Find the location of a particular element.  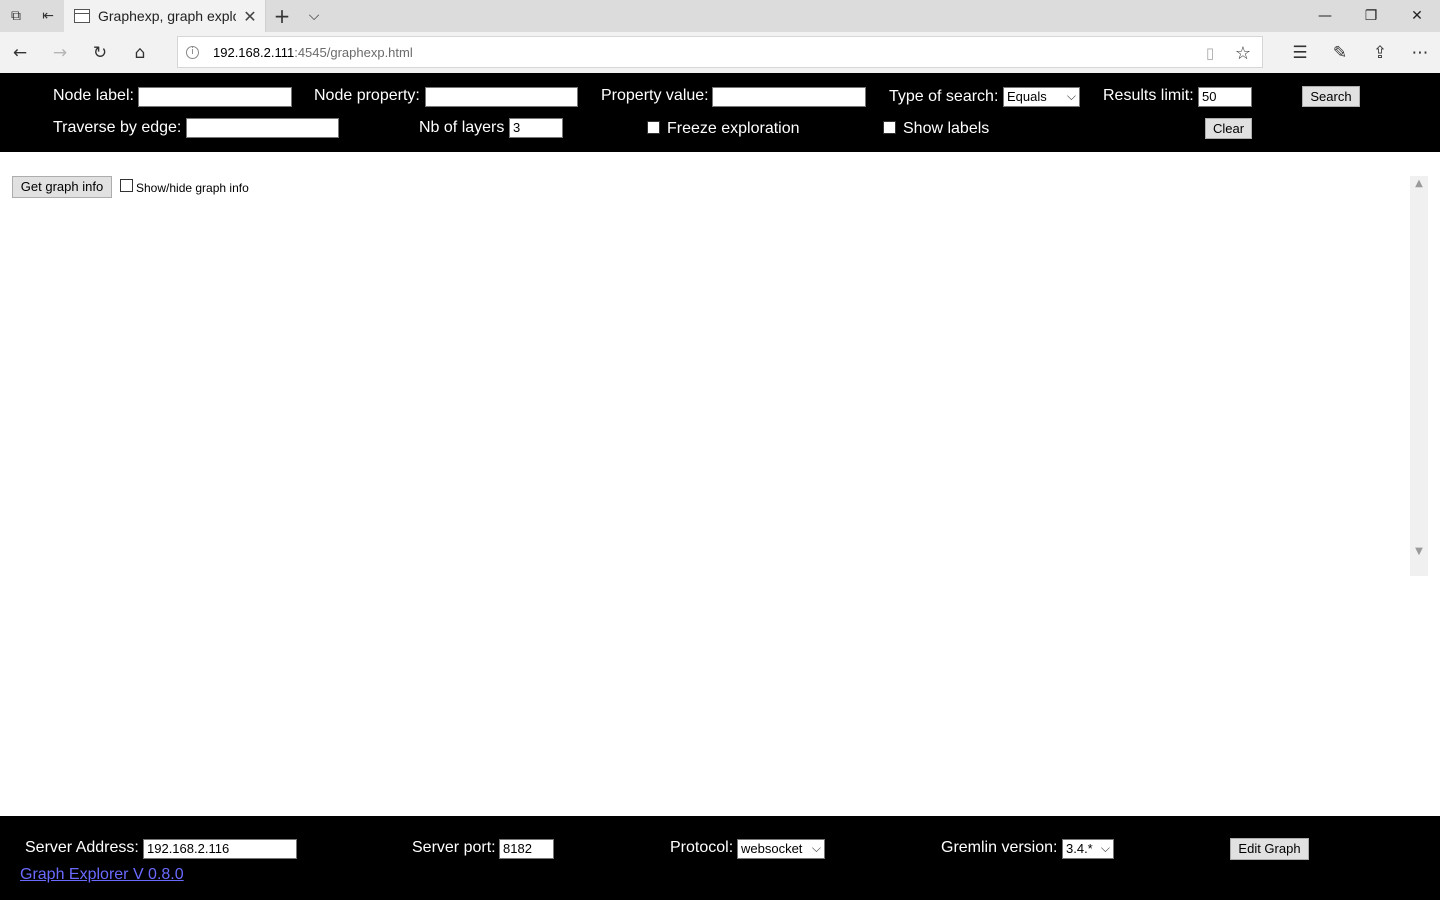

forward-arrow-icon: → is located at coordinates (60, 53).